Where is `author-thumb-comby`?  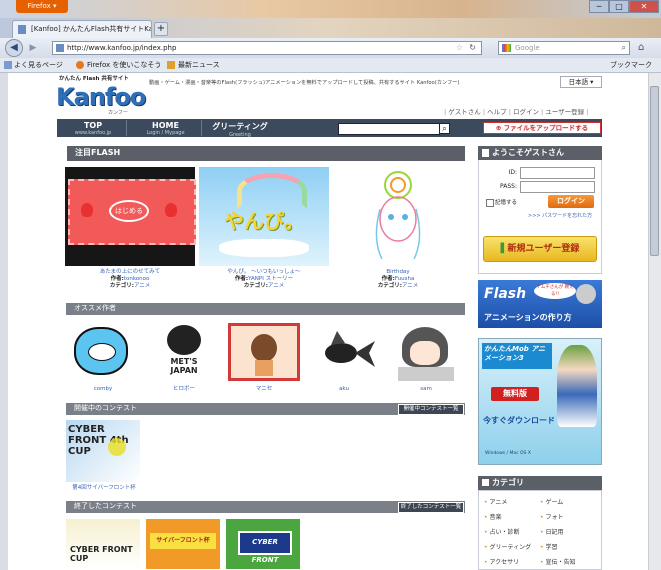 author-thumb-comby is located at coordinates (103, 353).